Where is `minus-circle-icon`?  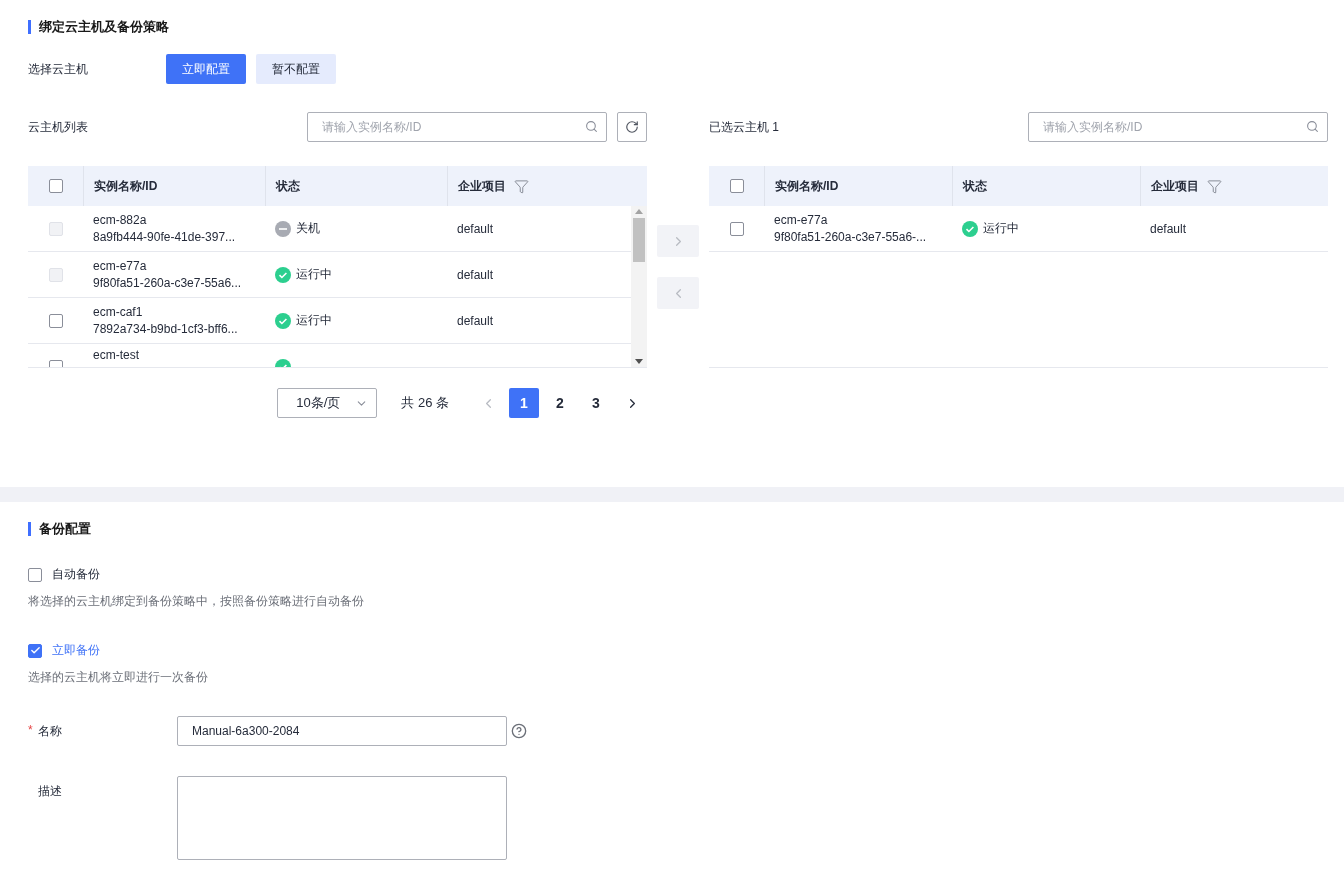
minus-circle-icon is located at coordinates (283, 228).